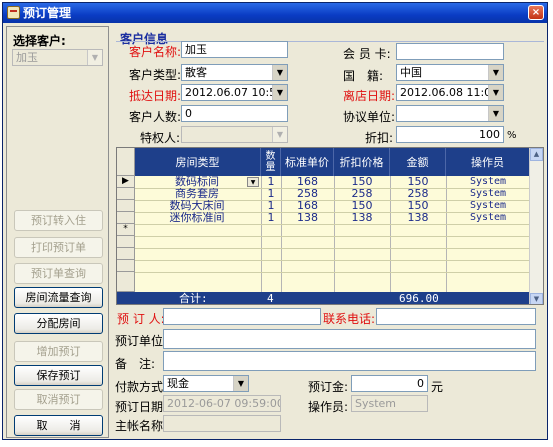 The width and height of the screenshot is (553, 447). Describe the element at coordinates (160, 138) in the screenshot. I see `privilege-label: 特权人:` at that location.